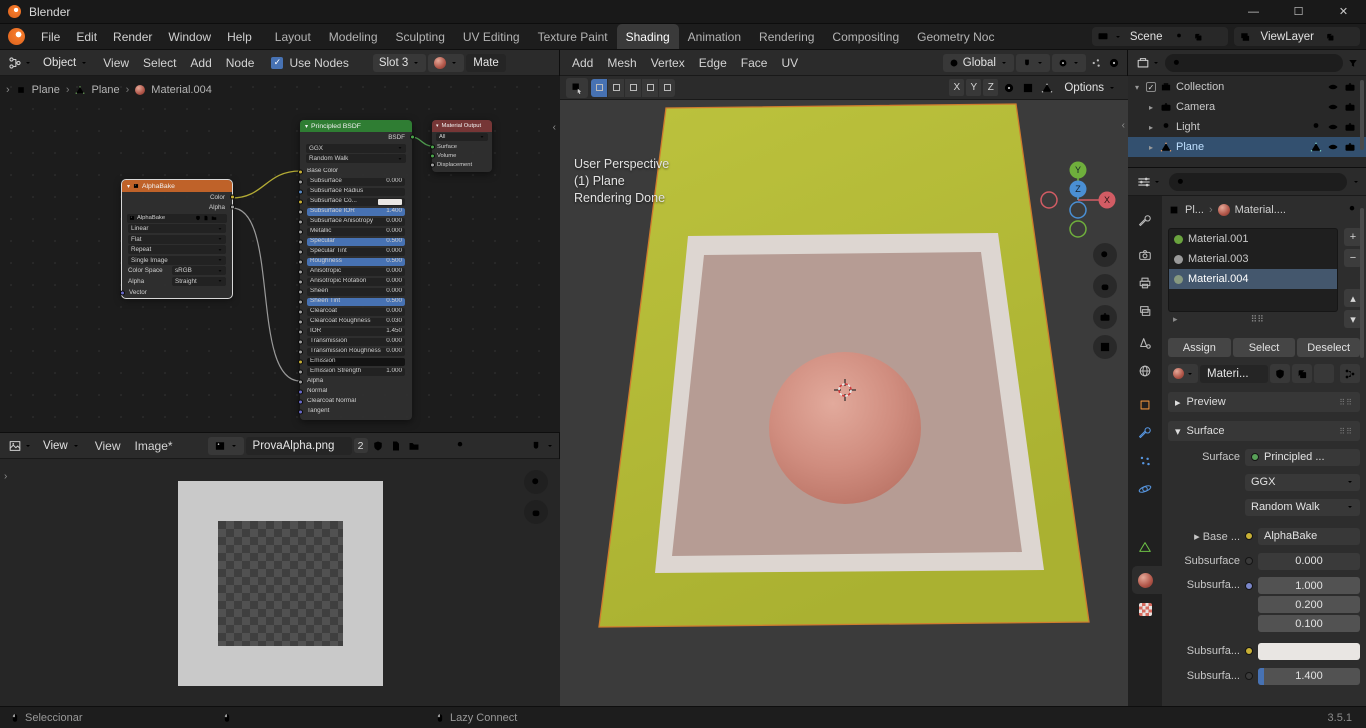 This screenshot has width=1366, height=728. I want to click on menu-item: View, so click(108, 446).